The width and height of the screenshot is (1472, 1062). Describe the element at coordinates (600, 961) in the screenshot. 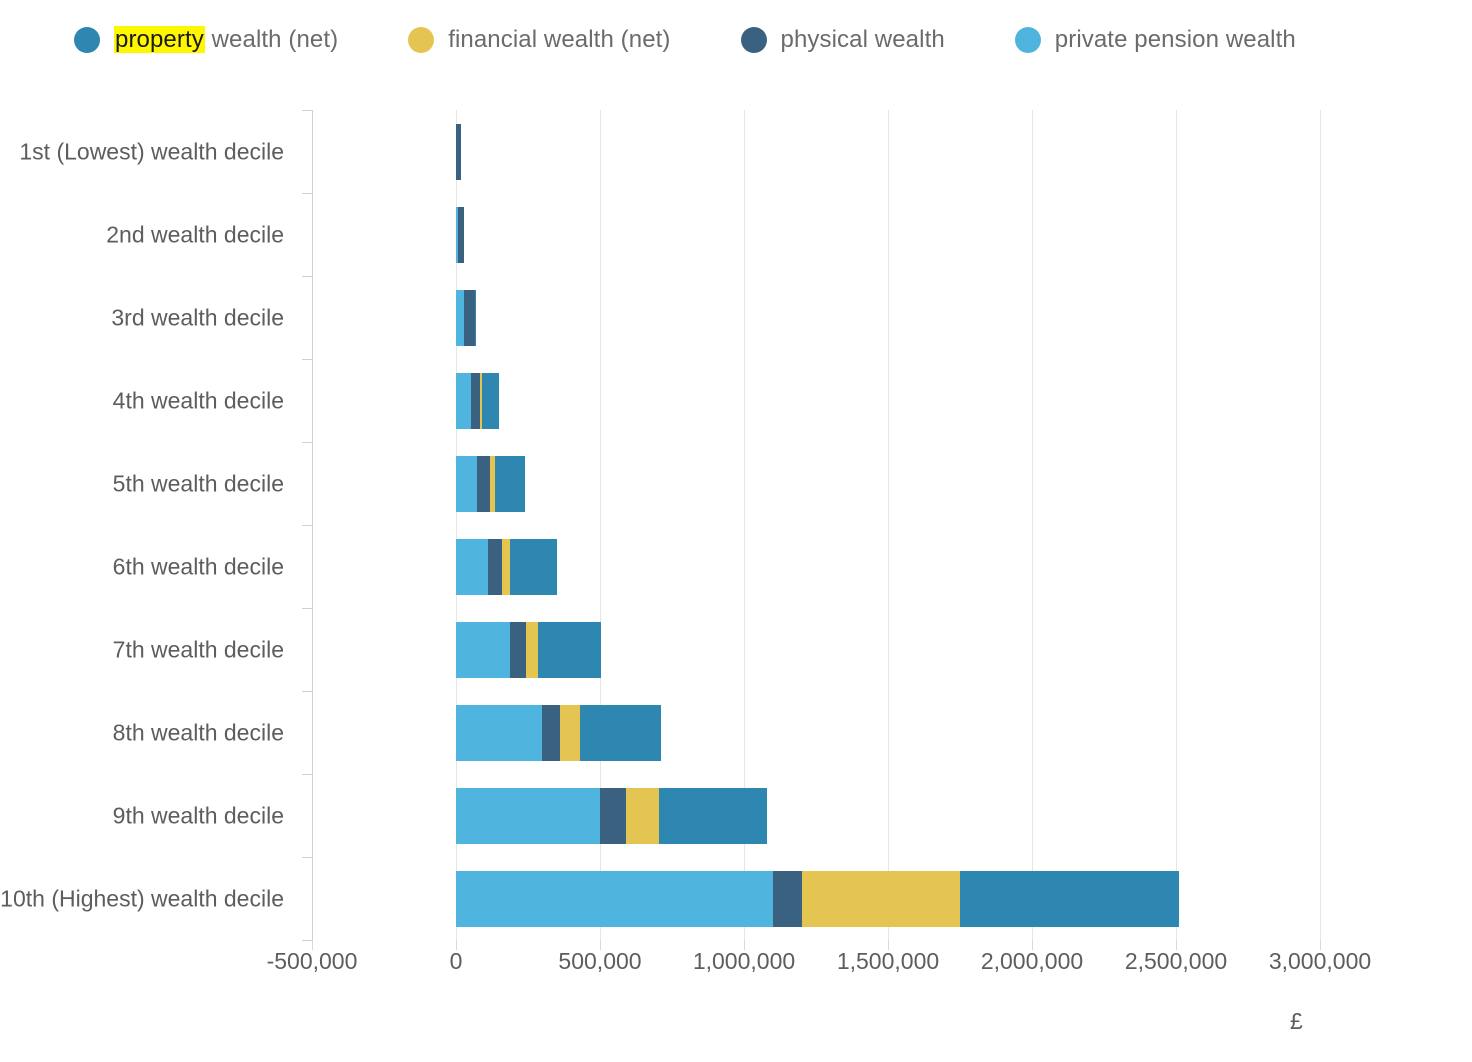

I see `x-axis-tick-label: 500,000` at that location.